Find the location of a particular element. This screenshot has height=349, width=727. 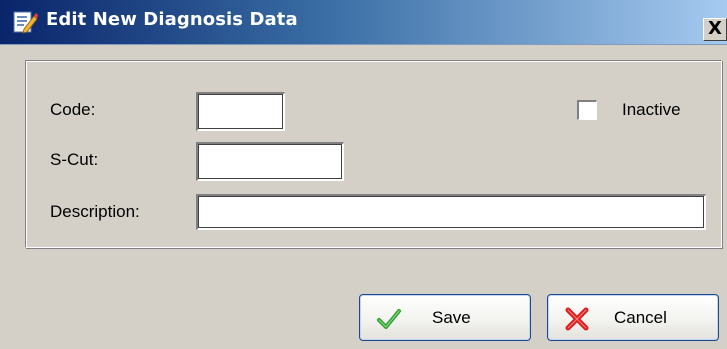

save-button: Save is located at coordinates (445, 317).